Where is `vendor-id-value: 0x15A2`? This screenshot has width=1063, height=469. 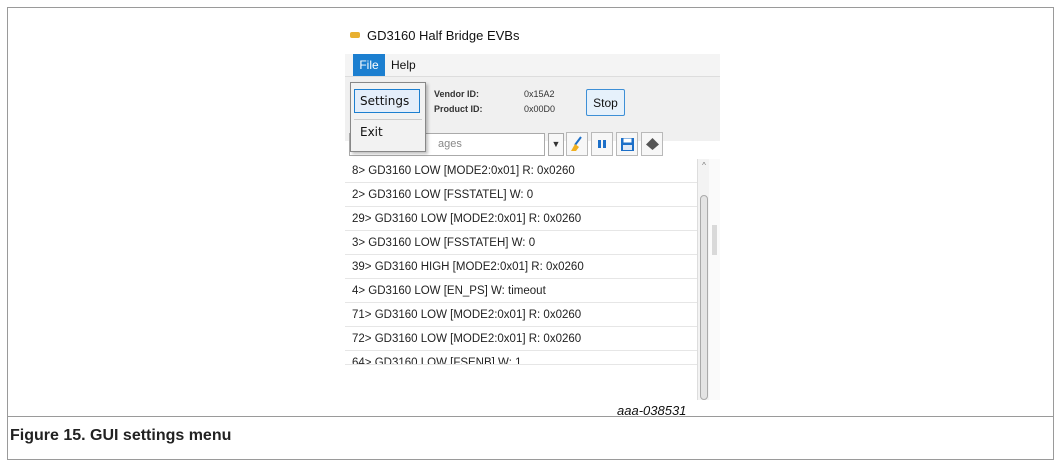
vendor-id-value: 0x15A2 is located at coordinates (539, 94).